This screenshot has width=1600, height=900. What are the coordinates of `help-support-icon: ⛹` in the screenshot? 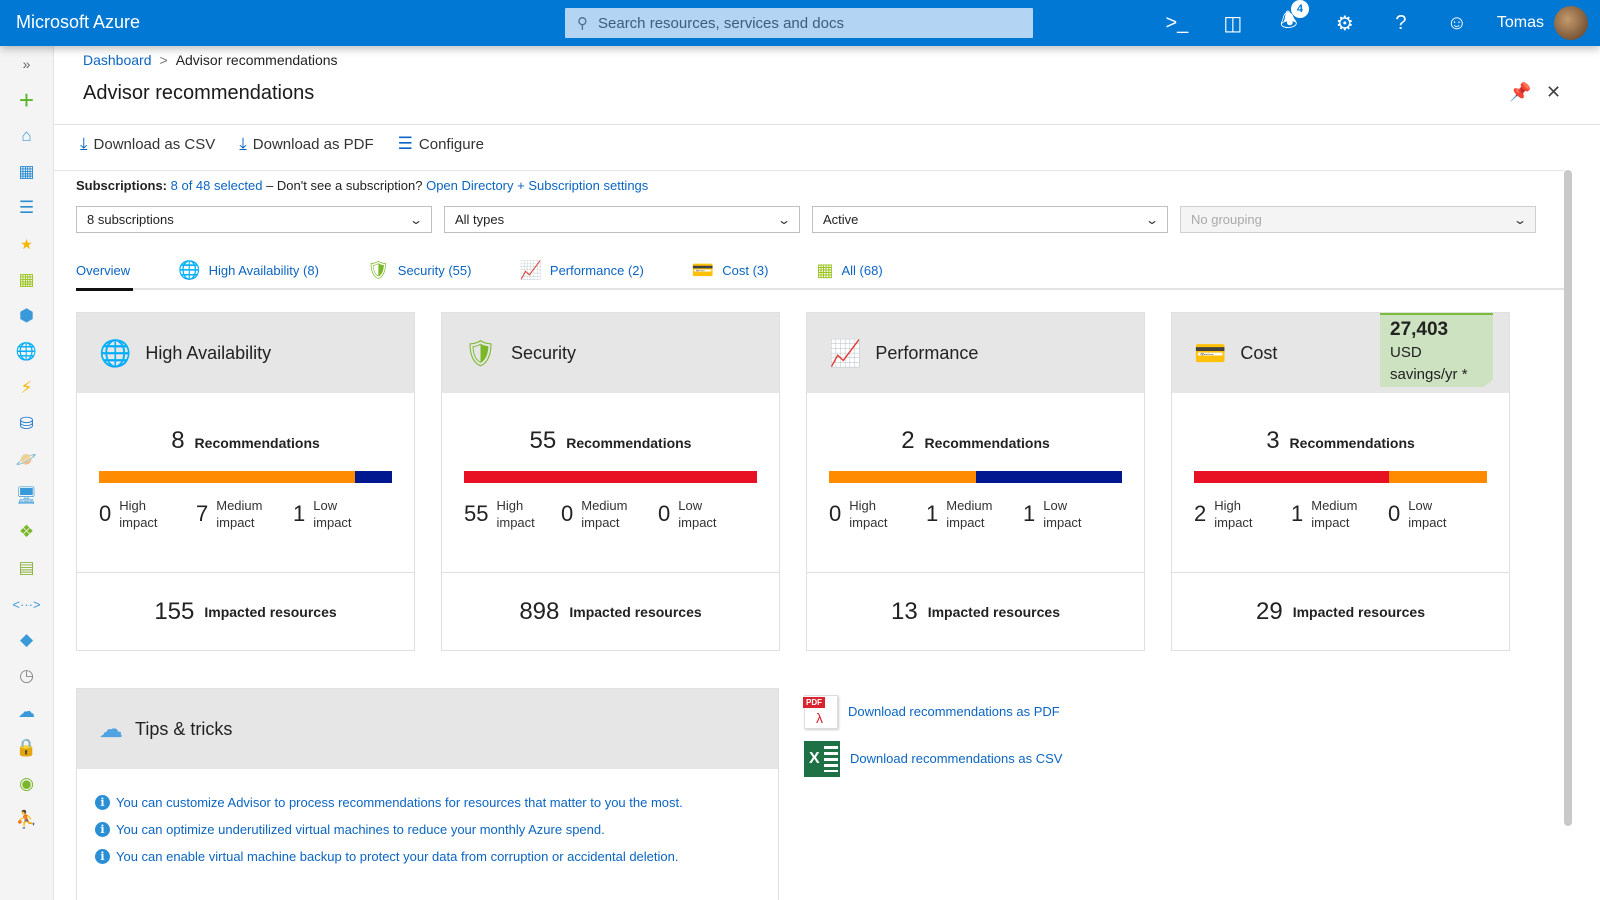 It's located at (26, 820).